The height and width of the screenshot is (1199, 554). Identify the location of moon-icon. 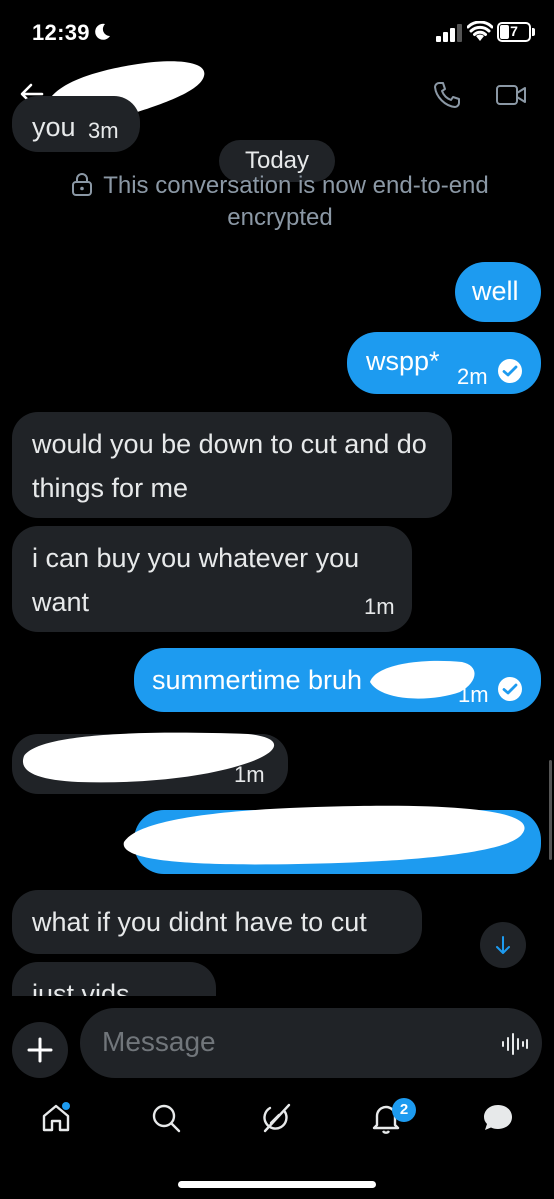
(102, 31).